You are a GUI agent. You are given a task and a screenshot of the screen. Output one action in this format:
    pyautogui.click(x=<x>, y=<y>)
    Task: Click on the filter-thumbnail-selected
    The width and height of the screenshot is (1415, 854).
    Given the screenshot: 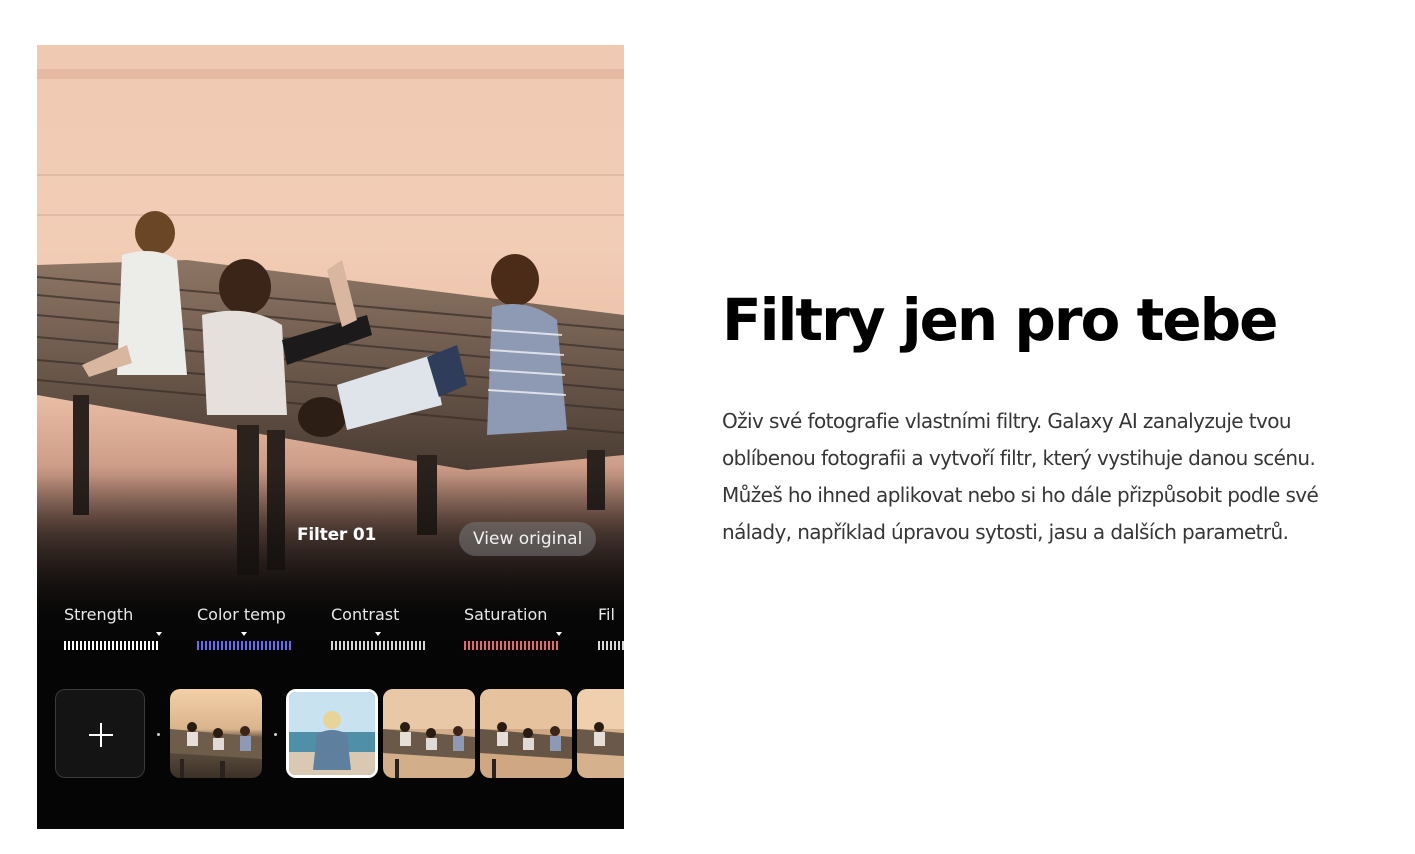 What is the action you would take?
    pyautogui.click(x=332, y=733)
    